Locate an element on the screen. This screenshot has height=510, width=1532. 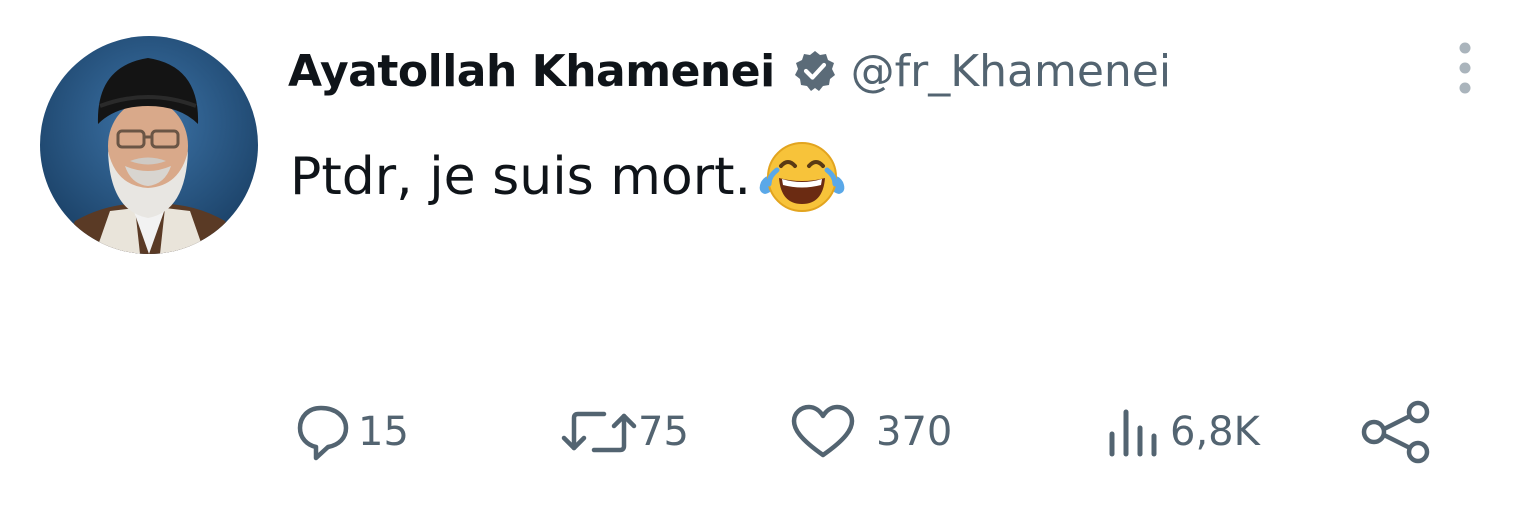
reply-button: 15 is located at coordinates (352, 432).